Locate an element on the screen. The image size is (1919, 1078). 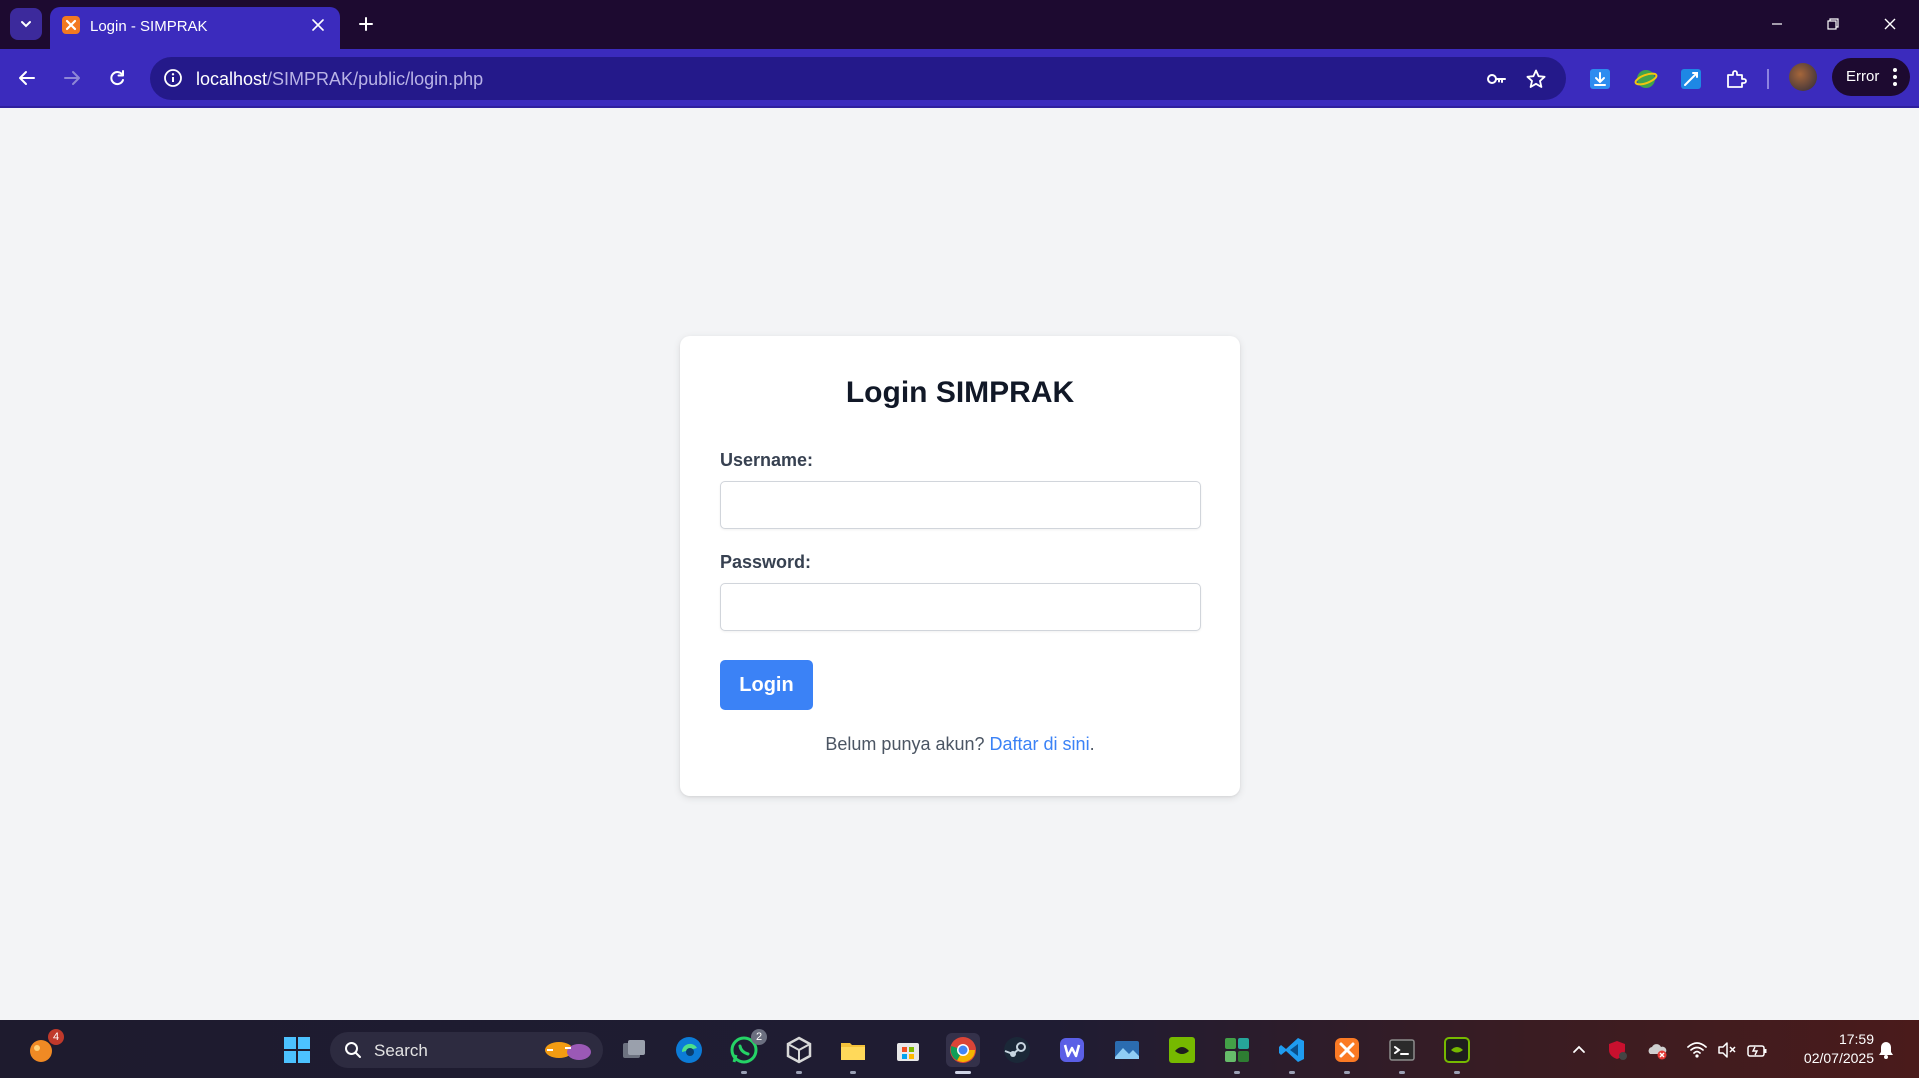
bookmark-star-icon is located at coordinates (1536, 79).